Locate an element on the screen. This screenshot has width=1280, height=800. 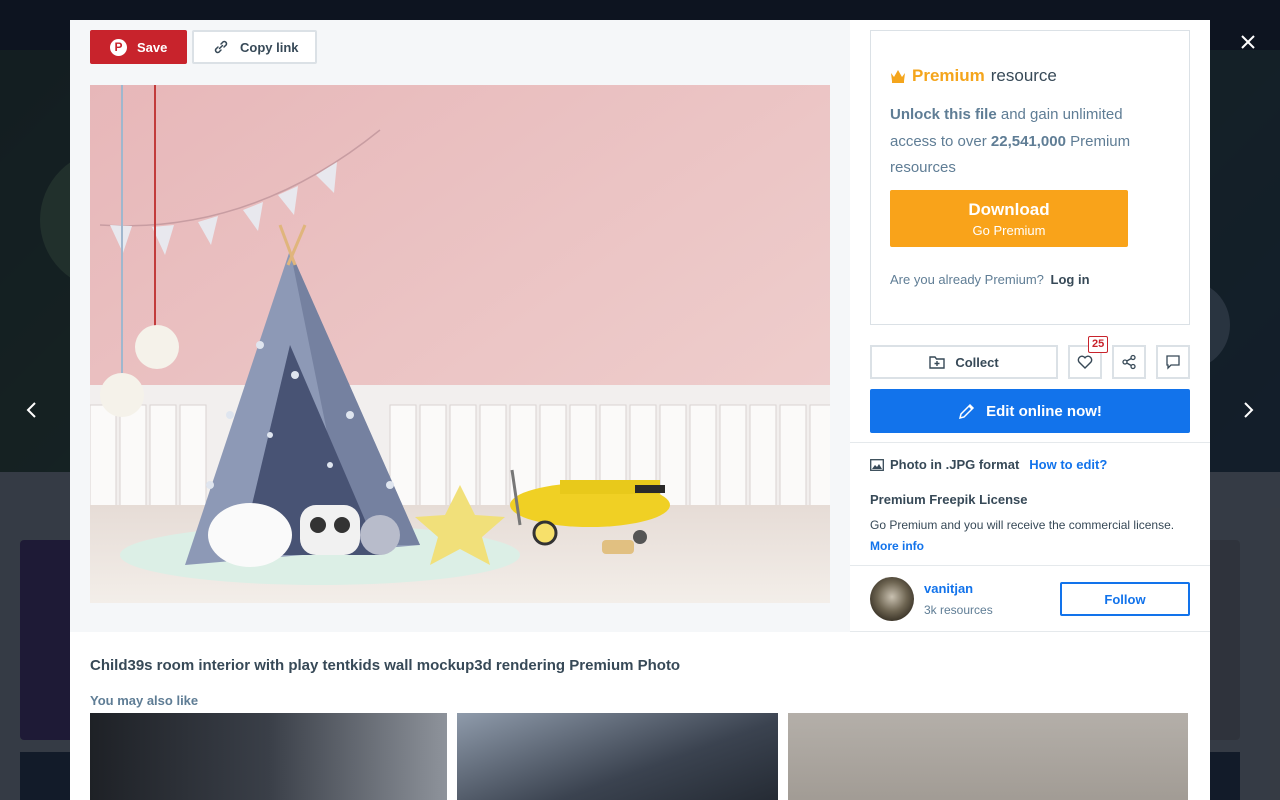
collect-button: Collect is located at coordinates (964, 362).